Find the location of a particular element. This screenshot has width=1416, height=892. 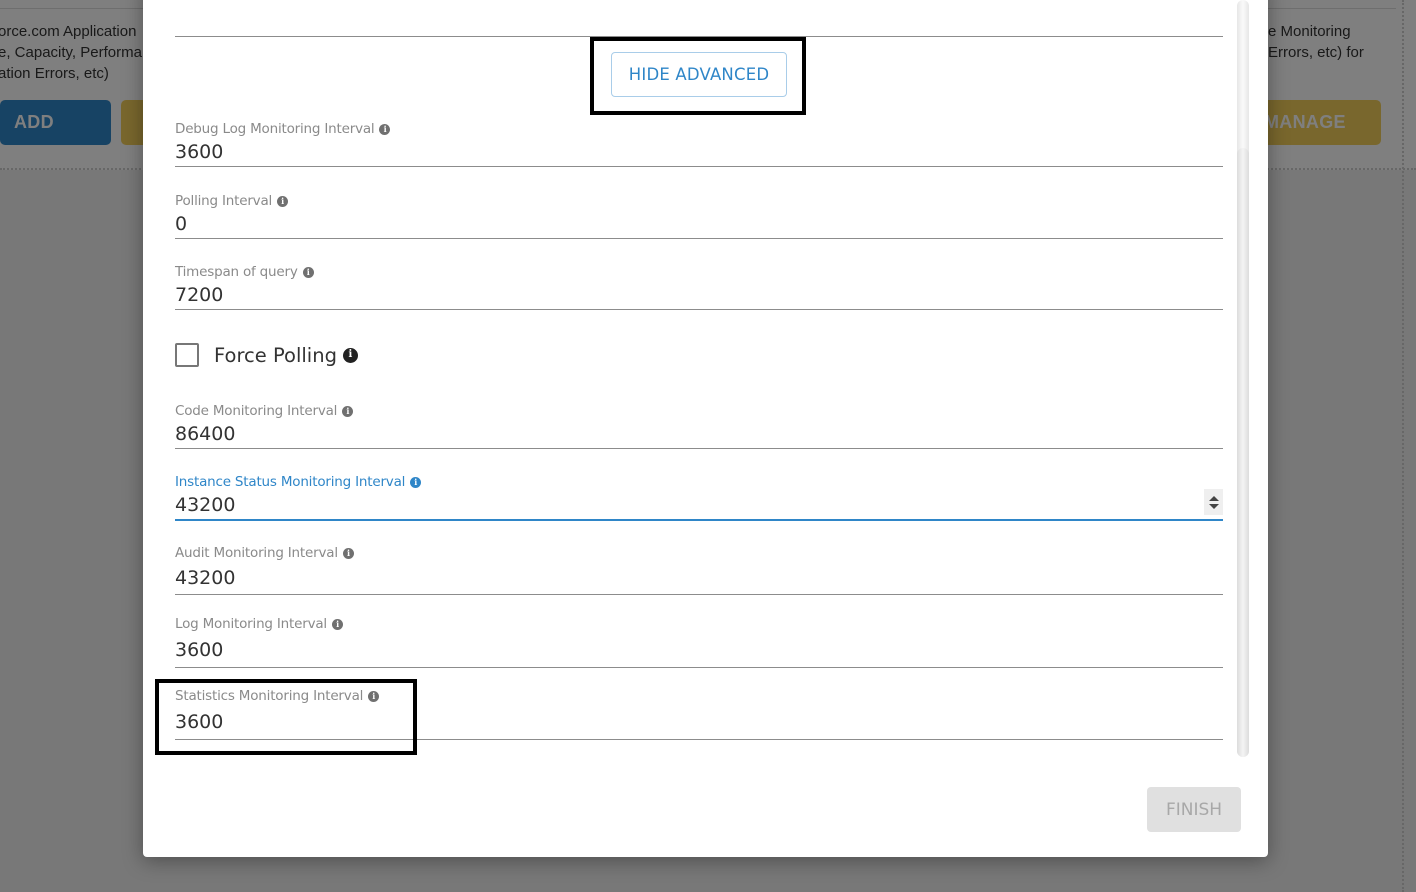

field-label: Log Monitoring Interval is located at coordinates (251, 624).